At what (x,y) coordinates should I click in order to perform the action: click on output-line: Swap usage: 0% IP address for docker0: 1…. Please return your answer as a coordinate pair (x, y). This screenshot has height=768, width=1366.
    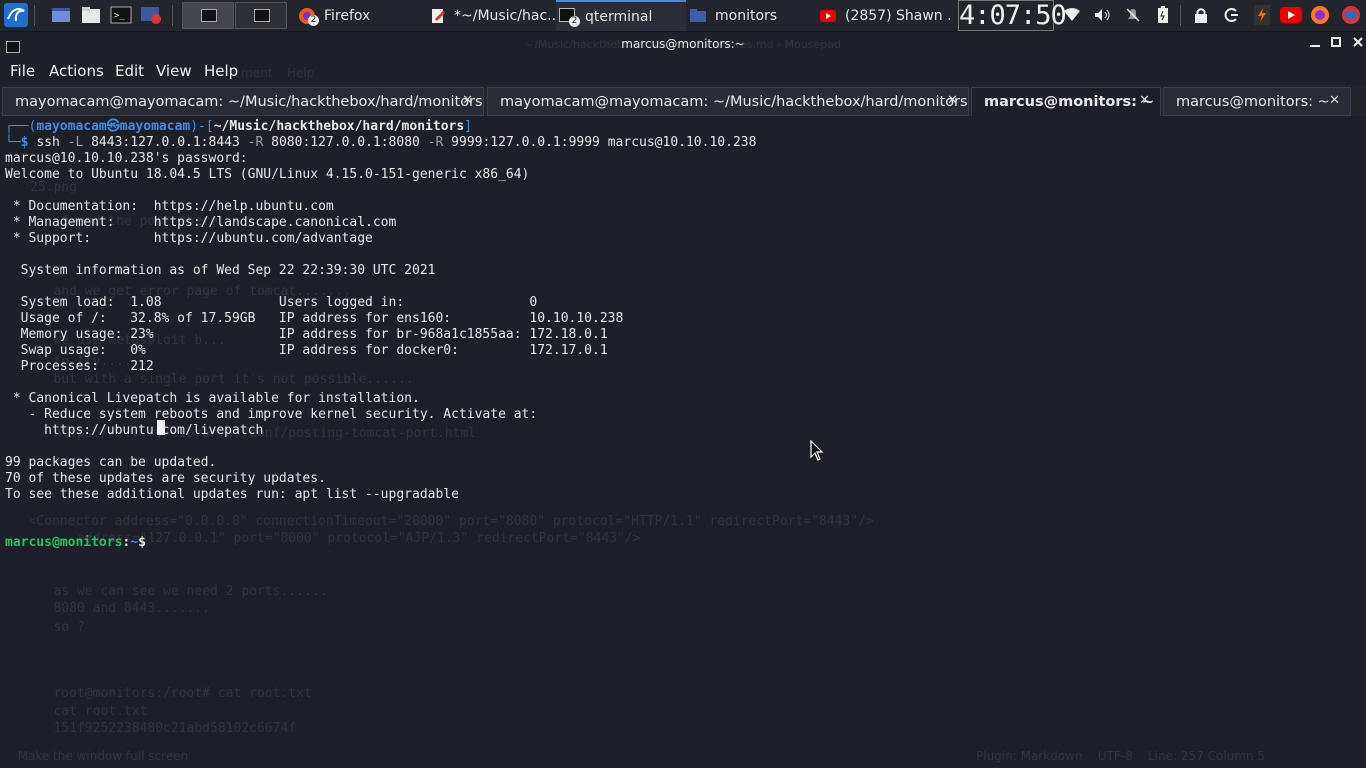
    Looking at the image, I should click on (306, 350).